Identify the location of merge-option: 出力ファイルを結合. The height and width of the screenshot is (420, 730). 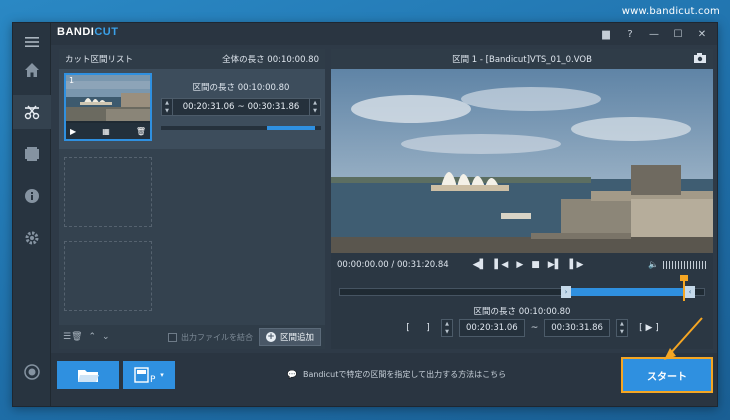
(210, 337).